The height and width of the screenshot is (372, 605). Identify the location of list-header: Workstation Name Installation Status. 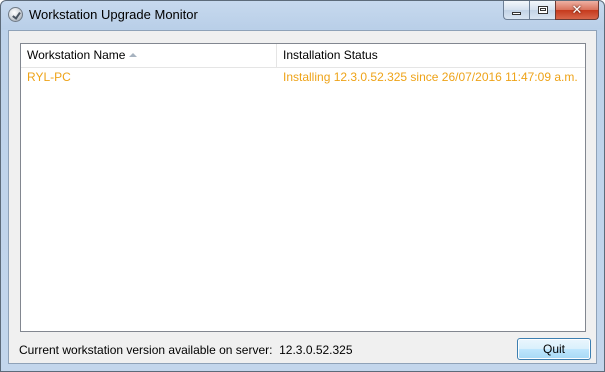
(303, 56).